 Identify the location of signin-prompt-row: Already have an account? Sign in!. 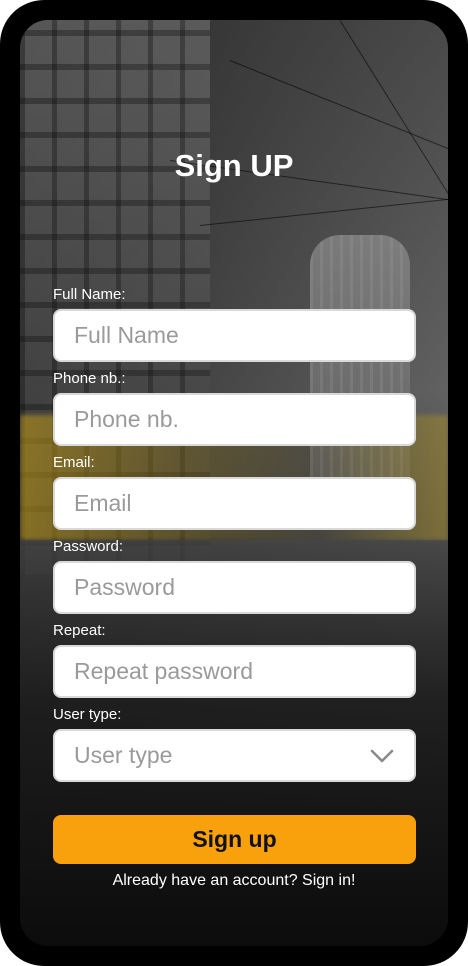
(234, 881).